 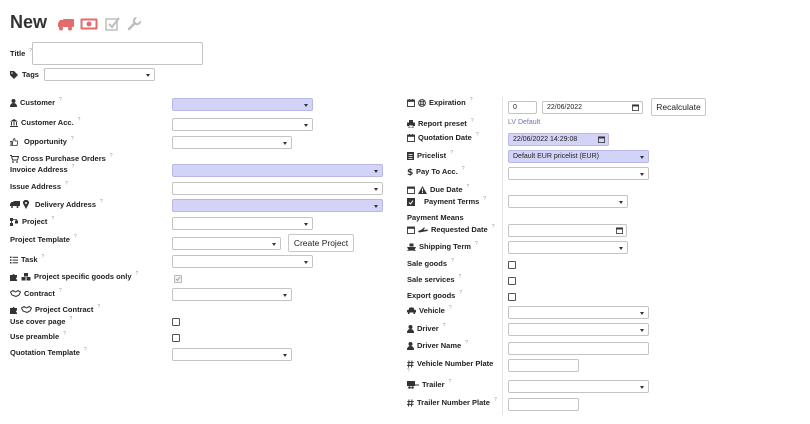 I want to click on quotation-date-input: 22/06/2022 14:29:08, so click(x=558, y=139).